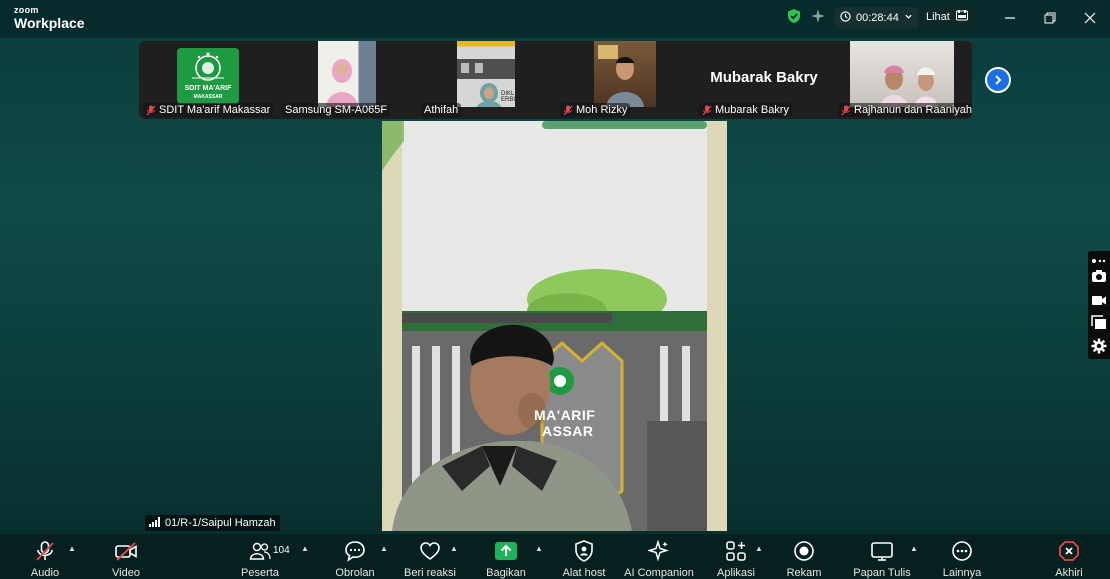  Describe the element at coordinates (565, 415) in the screenshot. I see `background-text: MA'ARIF` at that location.